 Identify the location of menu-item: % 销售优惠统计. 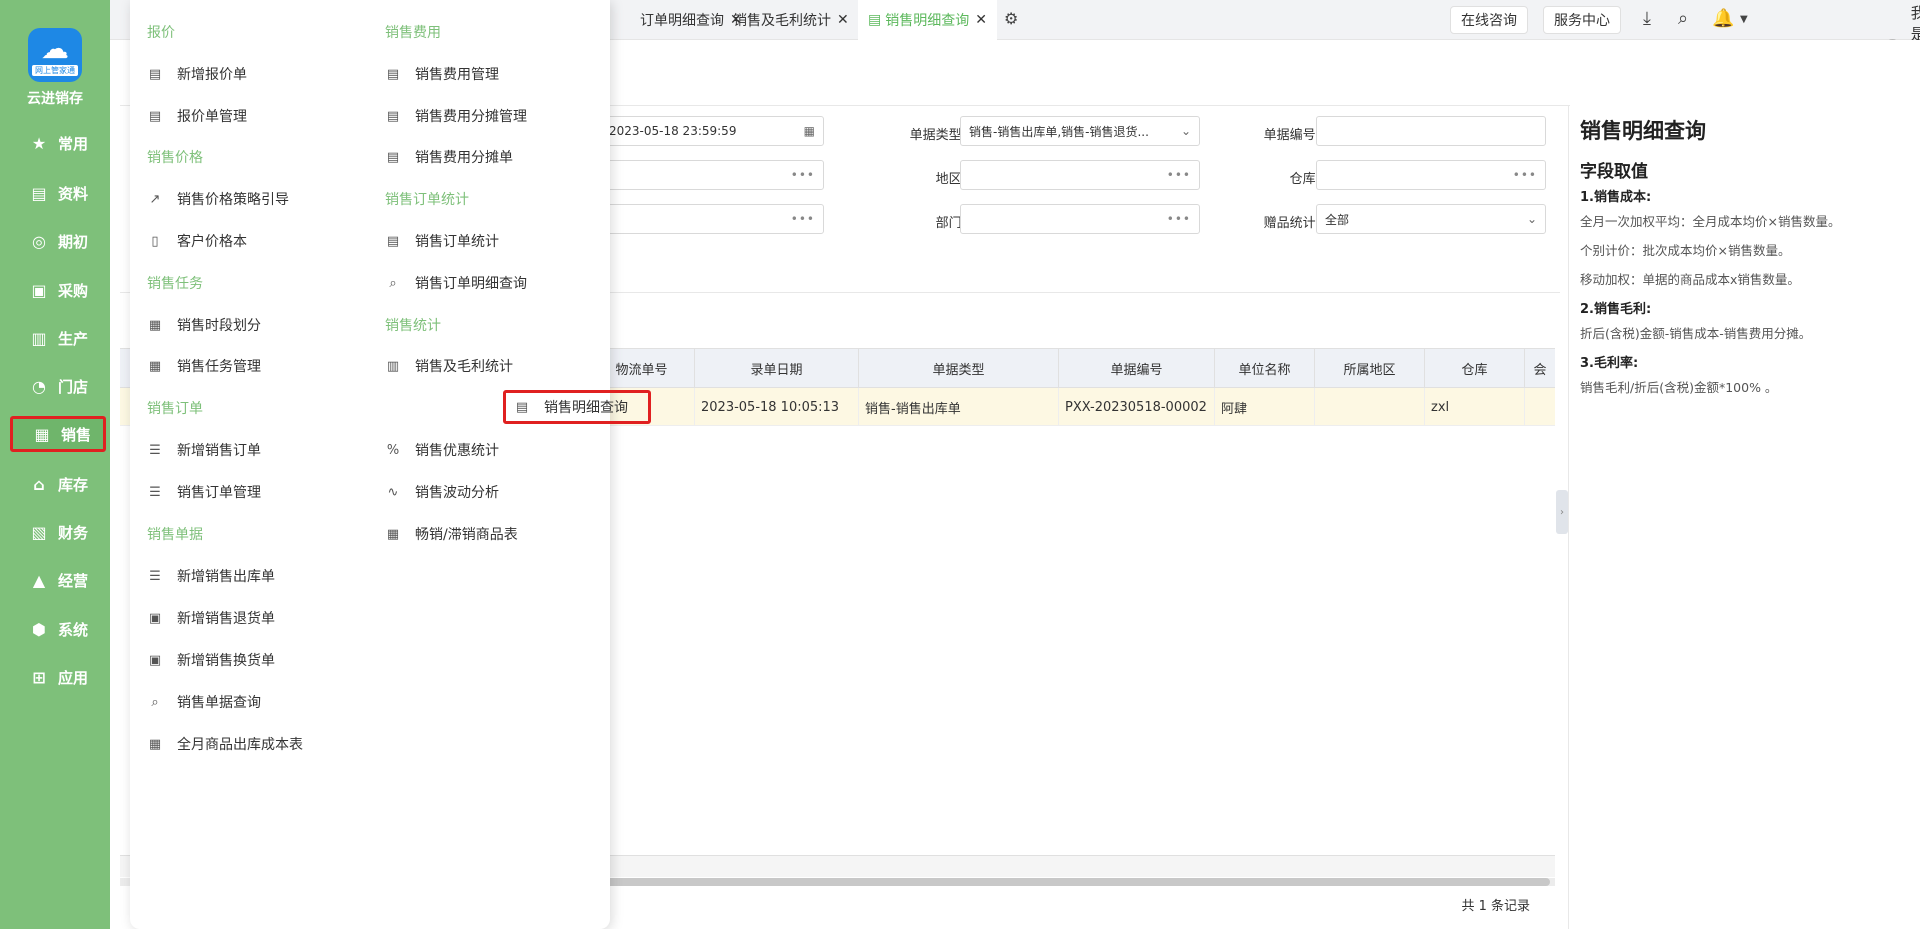
(442, 450).